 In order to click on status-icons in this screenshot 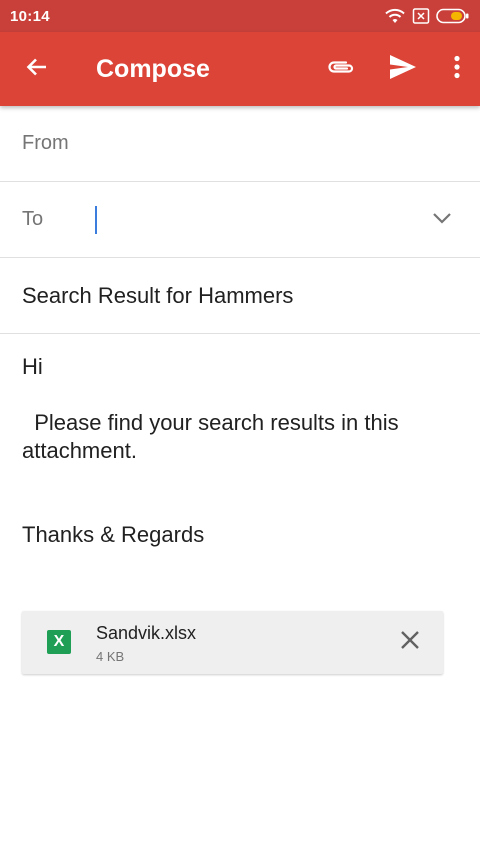, I will do `click(427, 16)`.